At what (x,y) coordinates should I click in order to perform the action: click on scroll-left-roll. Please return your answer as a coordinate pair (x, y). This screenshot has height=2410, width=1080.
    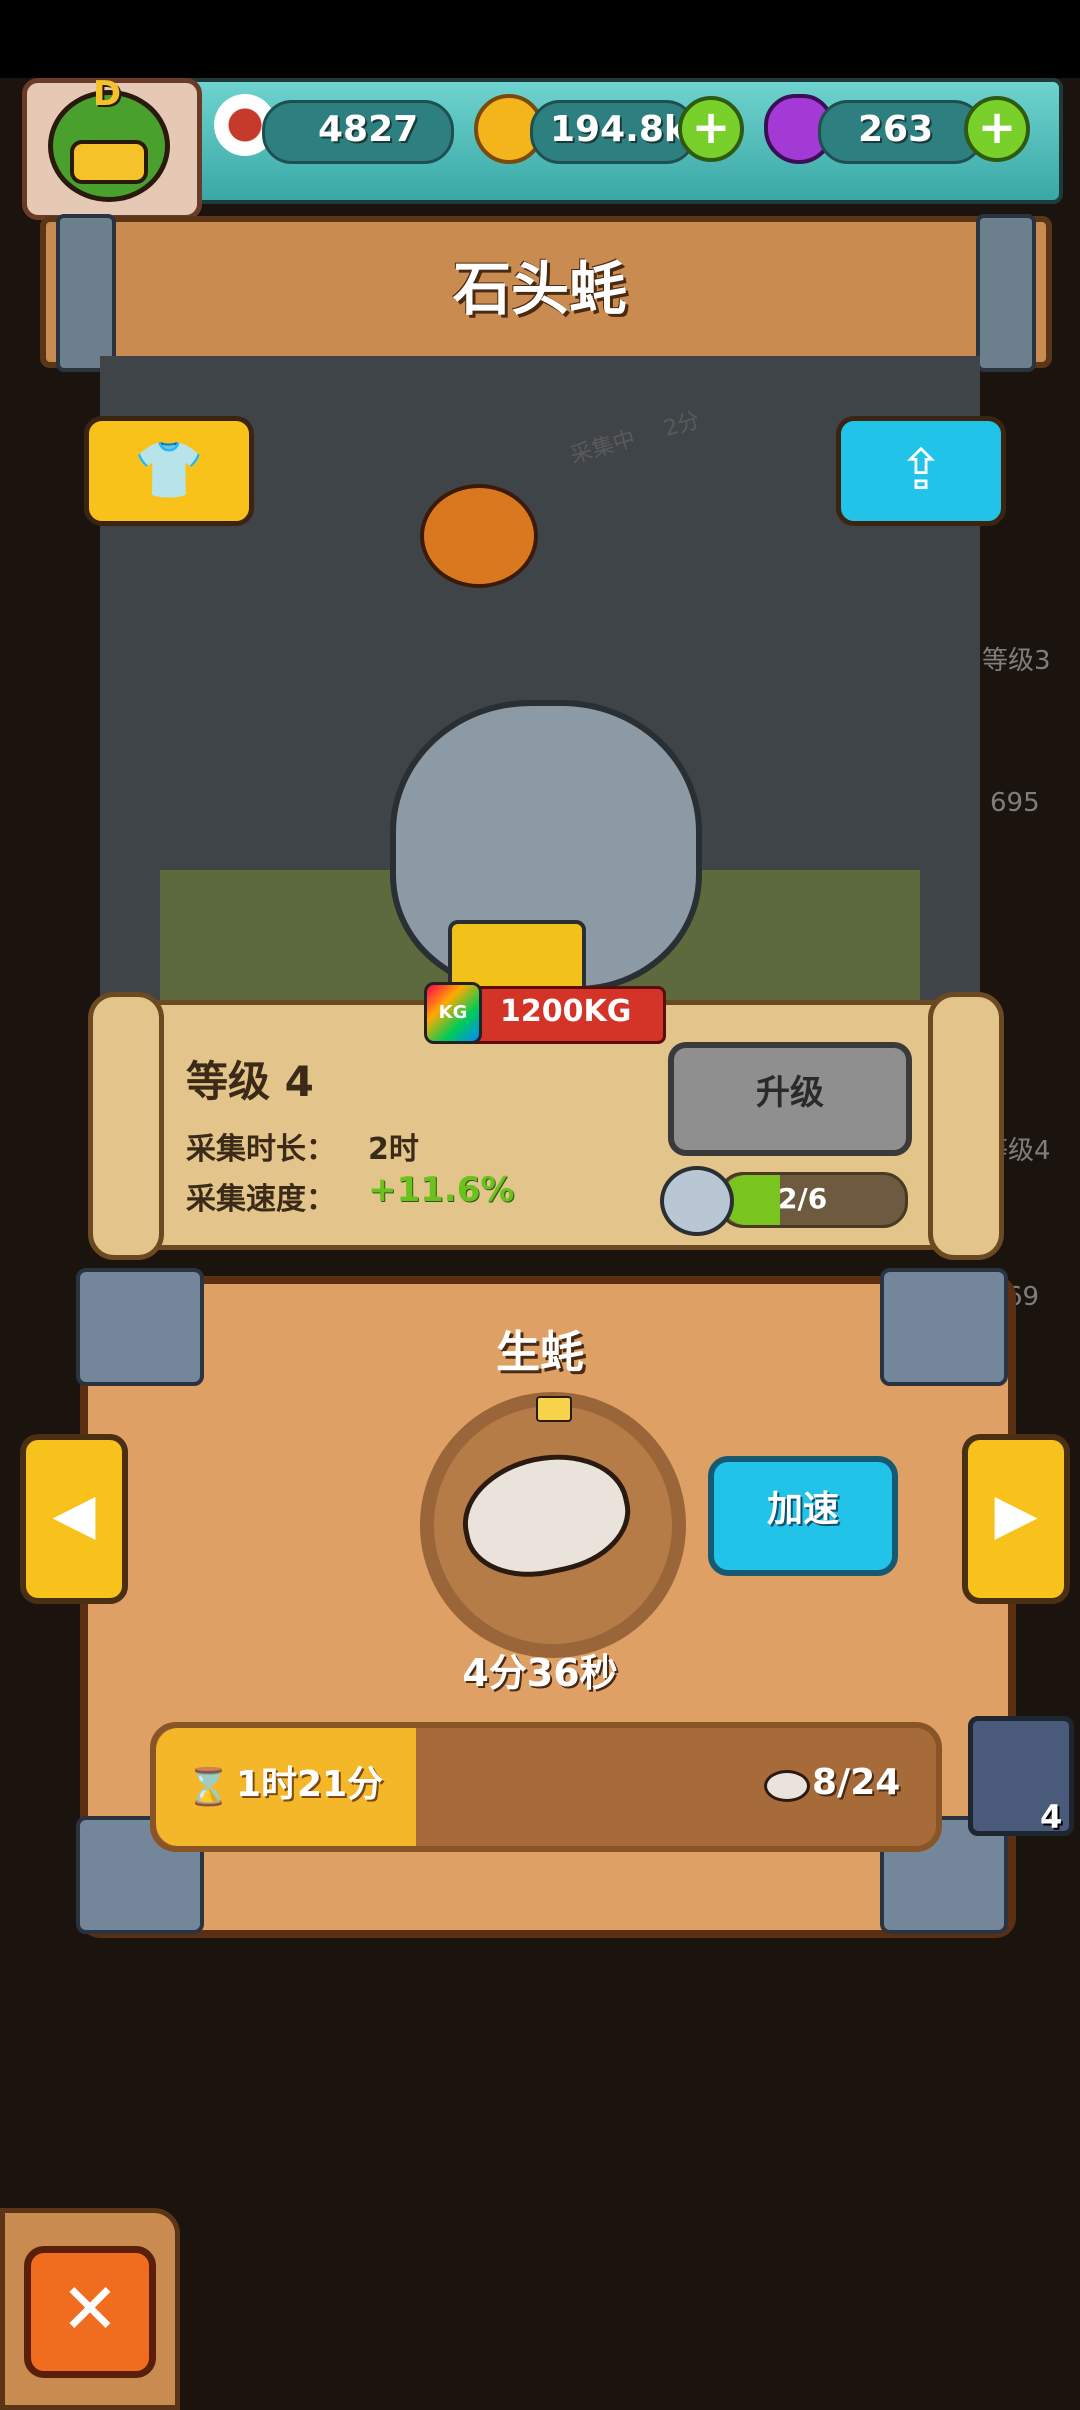
    Looking at the image, I should click on (126, 1126).